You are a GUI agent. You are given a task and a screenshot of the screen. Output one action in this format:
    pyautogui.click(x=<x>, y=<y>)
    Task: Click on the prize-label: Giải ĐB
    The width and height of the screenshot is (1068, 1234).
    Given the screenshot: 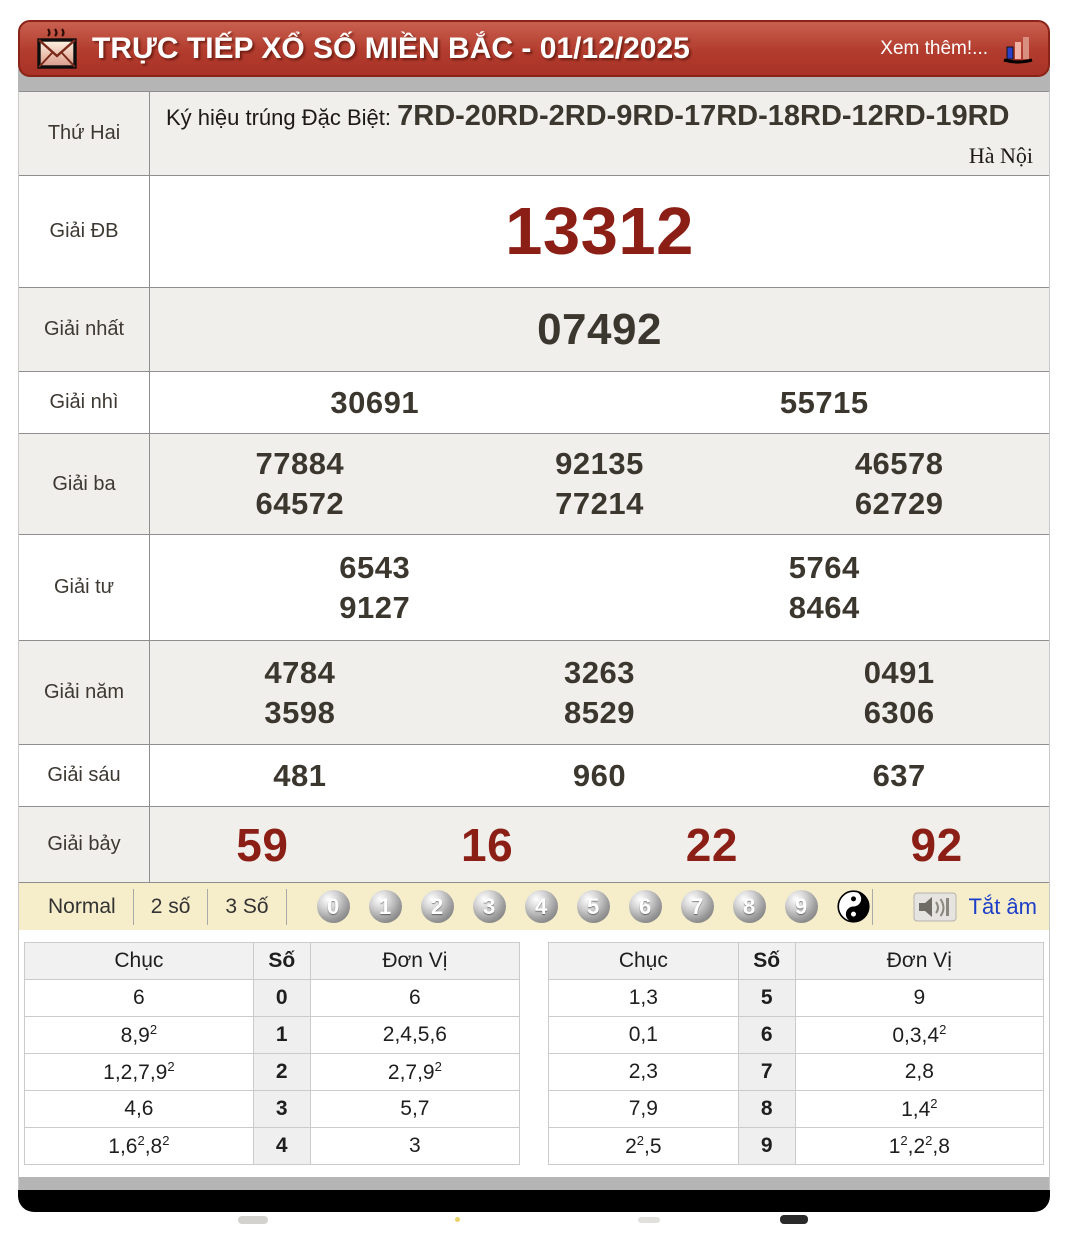 What is the action you would take?
    pyautogui.click(x=84, y=231)
    